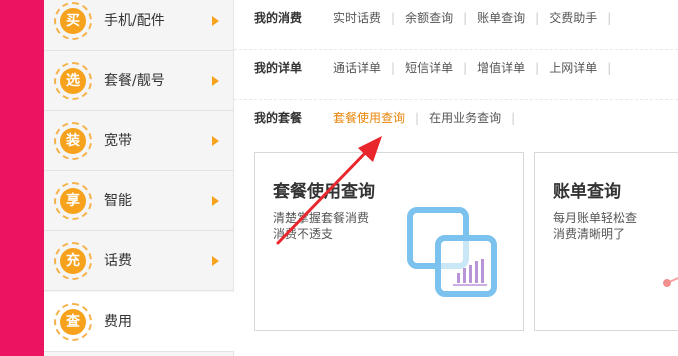  I want to click on link-balance-query: 余额查询, so click(429, 18).